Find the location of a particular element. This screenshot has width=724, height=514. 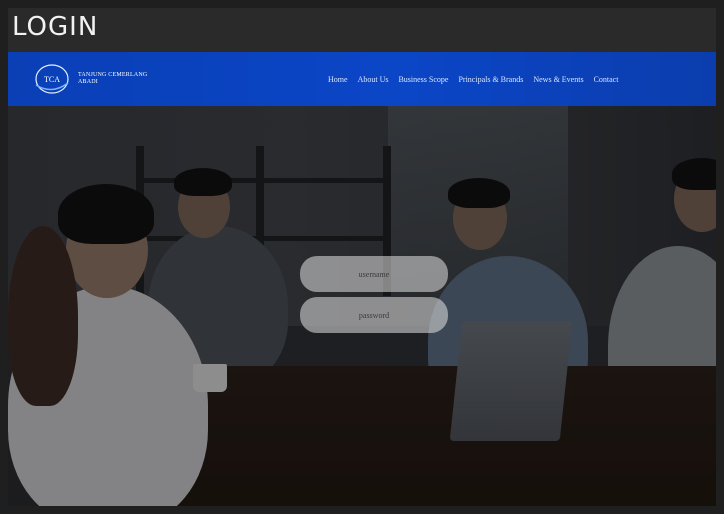

logo-text: TCA is located at coordinates (52, 79).